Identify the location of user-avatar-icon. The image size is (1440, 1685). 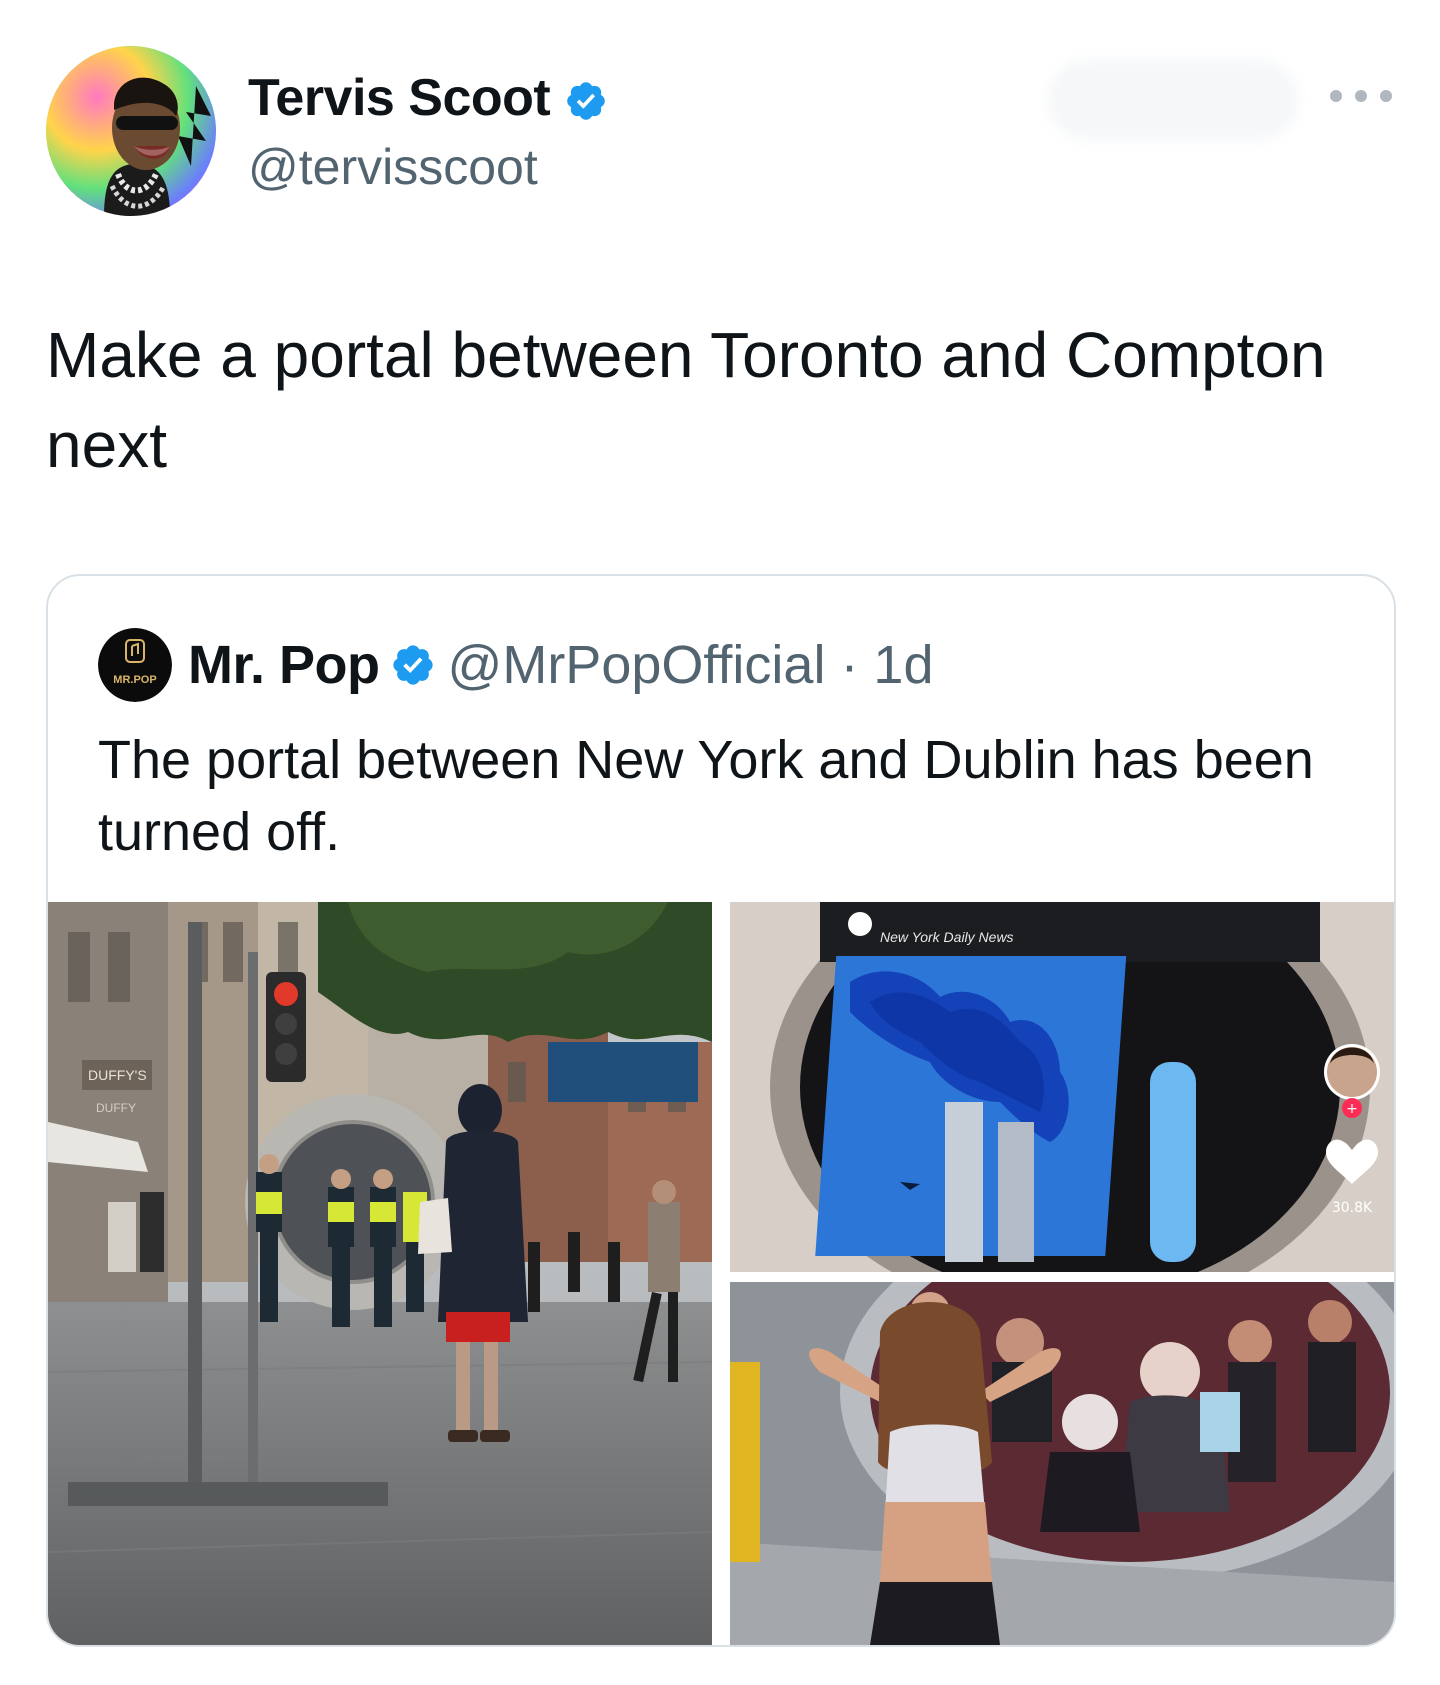
(131, 131).